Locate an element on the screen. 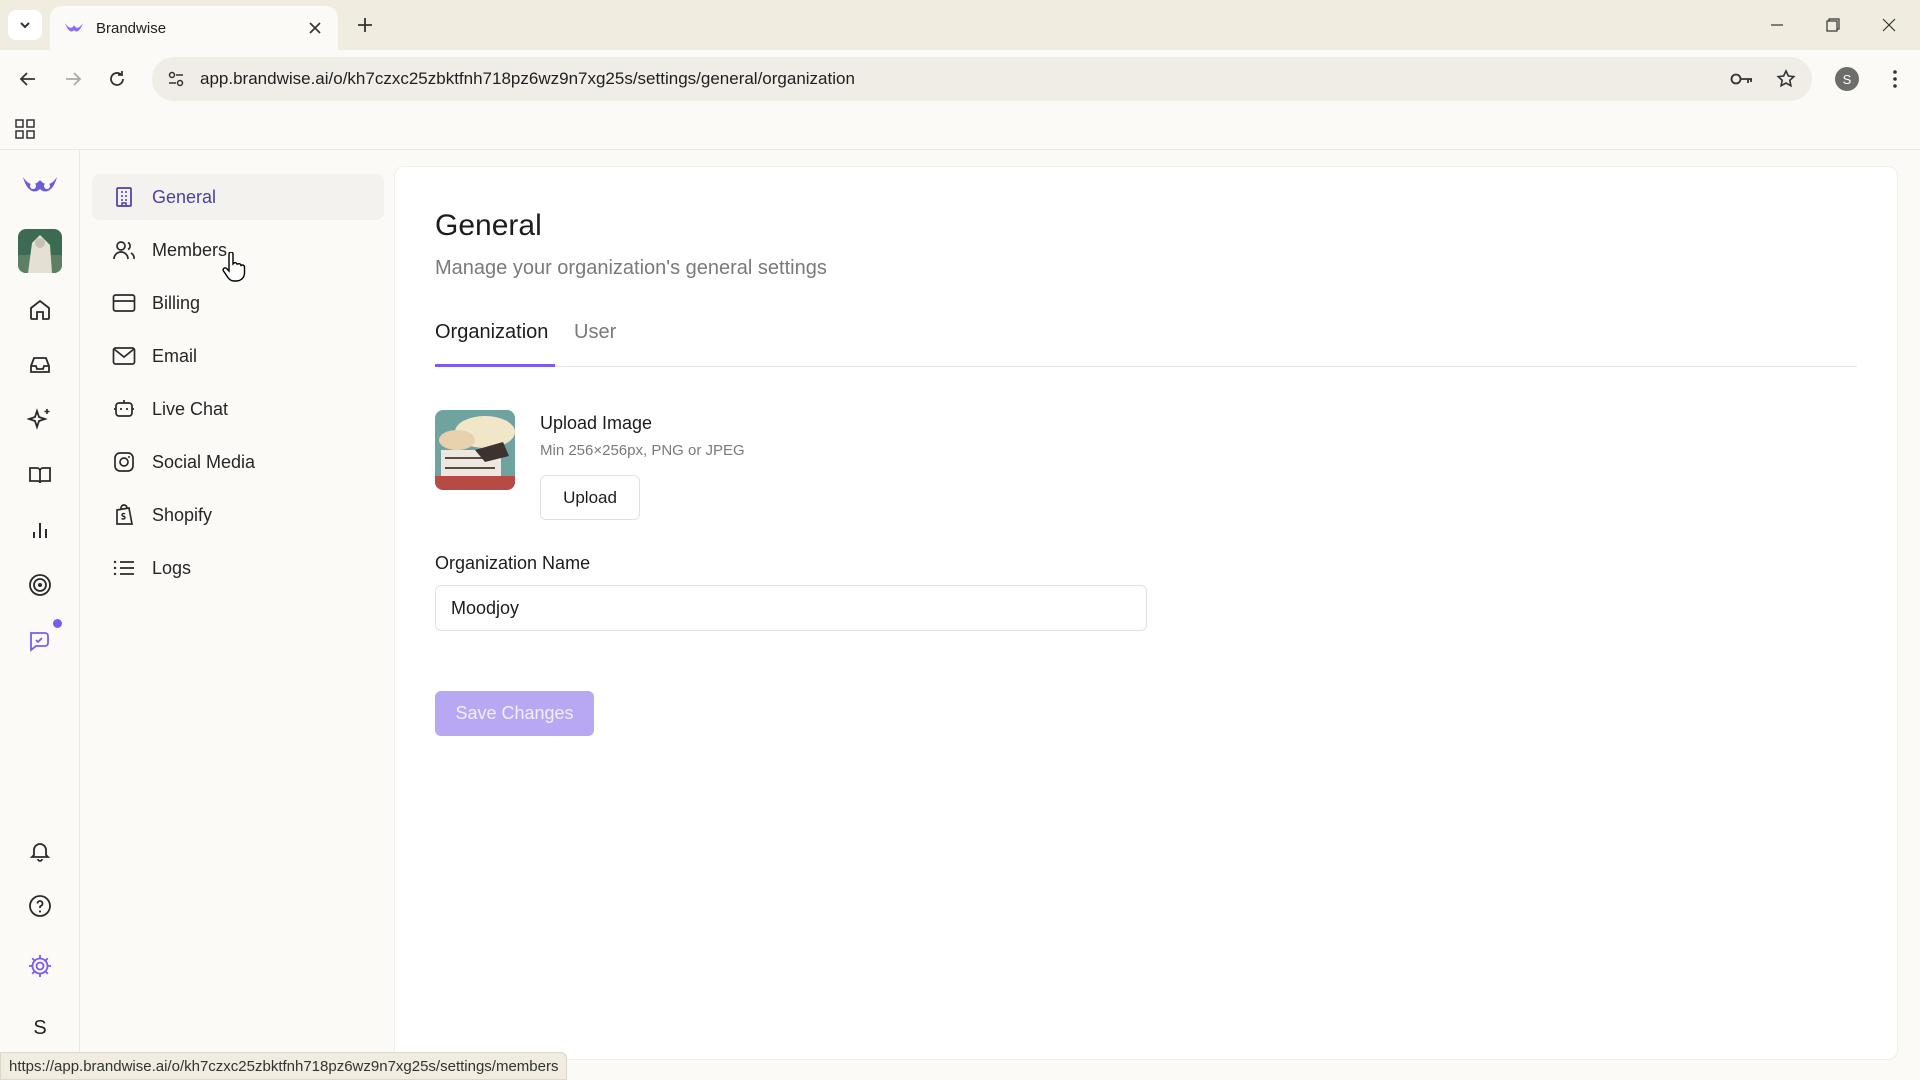 This screenshot has height=1080, width=1920. more-vertical-icon is located at coordinates (1895, 79).